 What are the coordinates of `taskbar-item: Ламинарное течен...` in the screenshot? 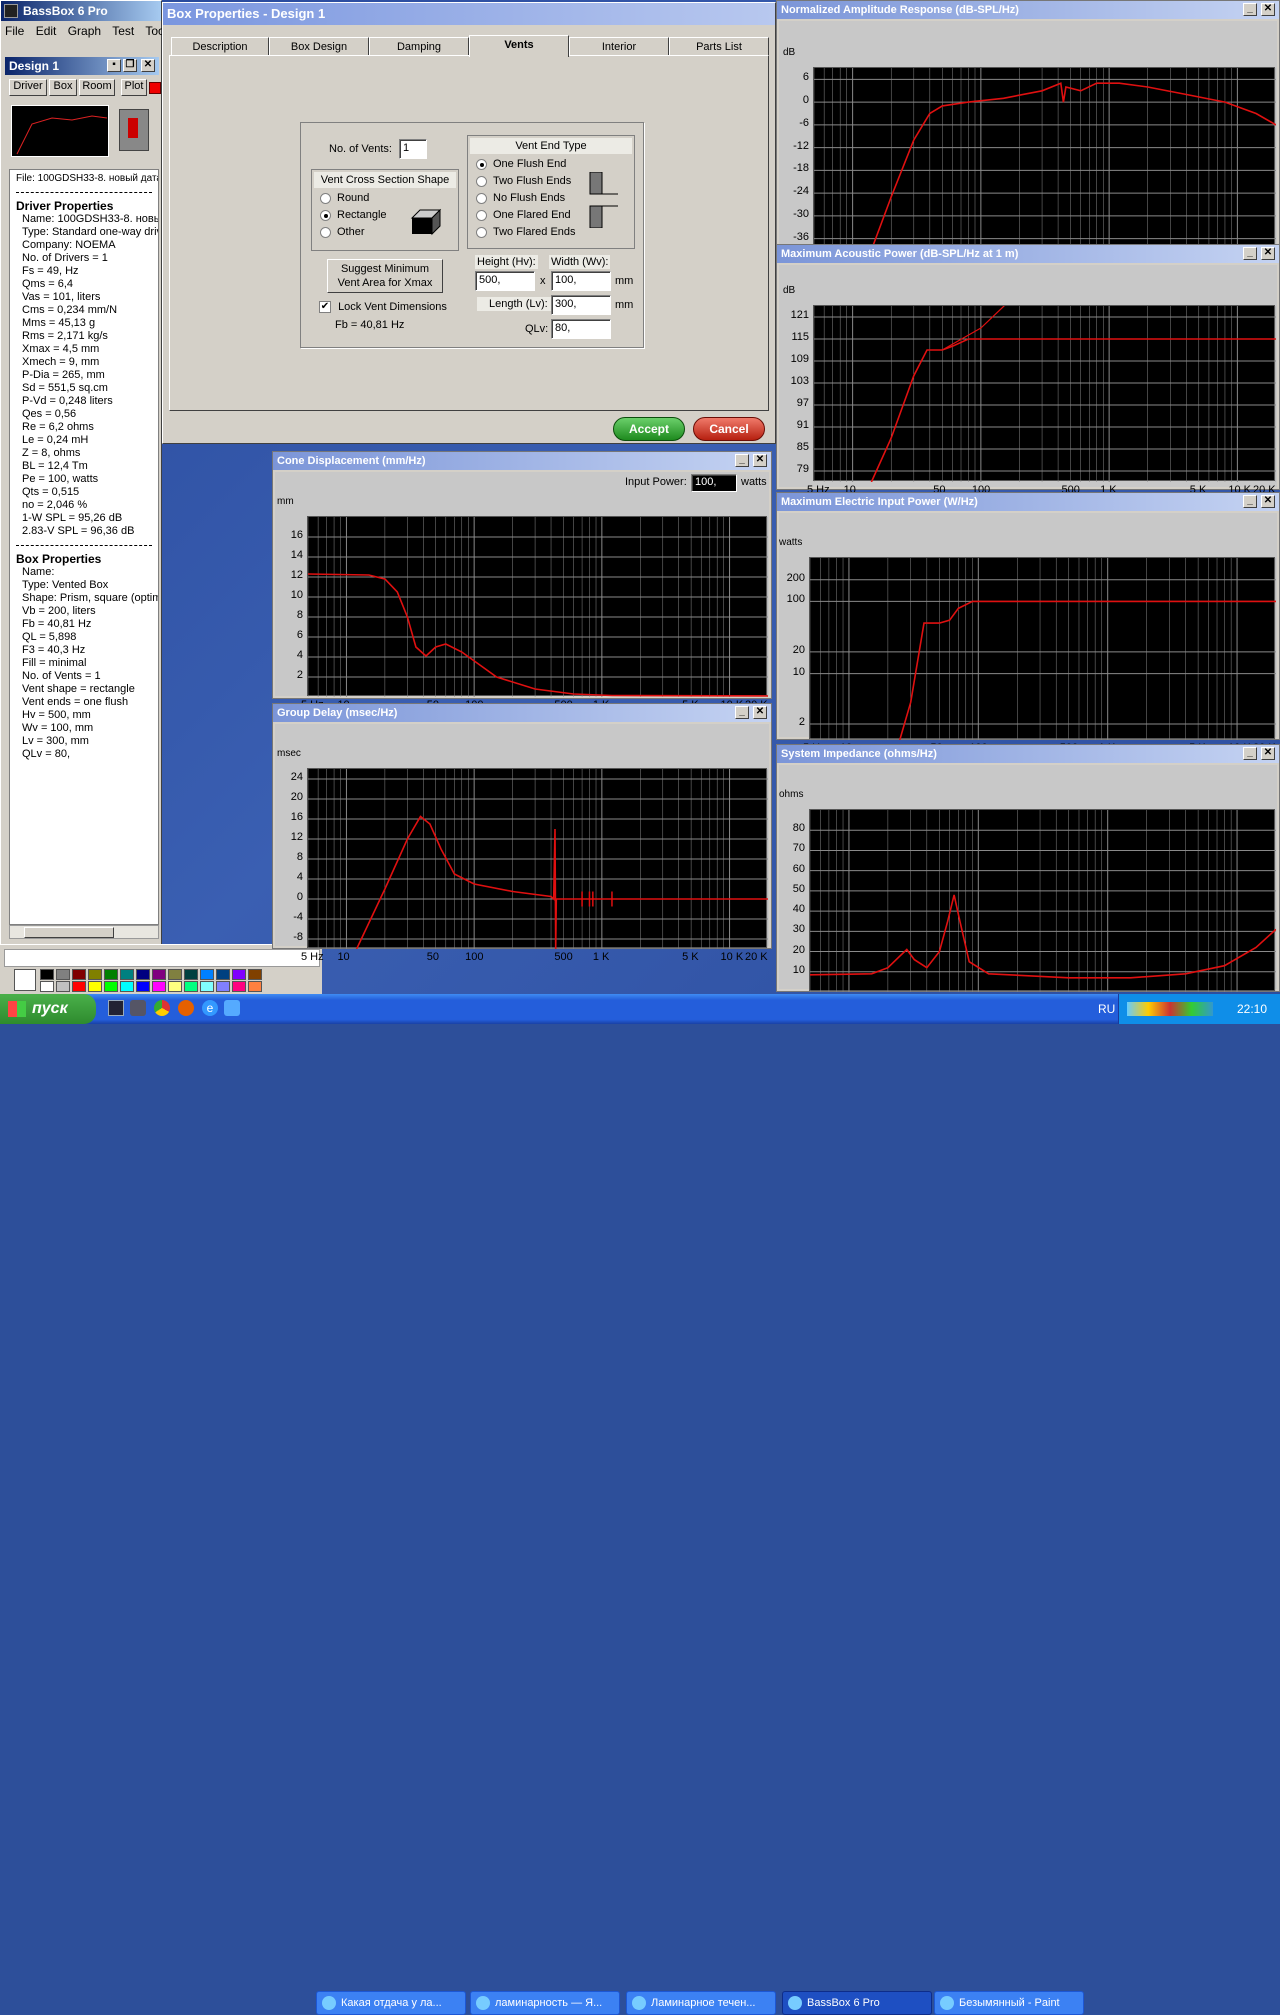 It's located at (701, 2003).